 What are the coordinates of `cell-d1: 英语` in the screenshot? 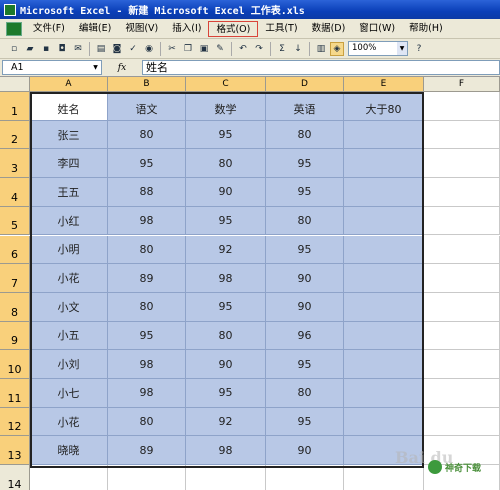 It's located at (305, 106).